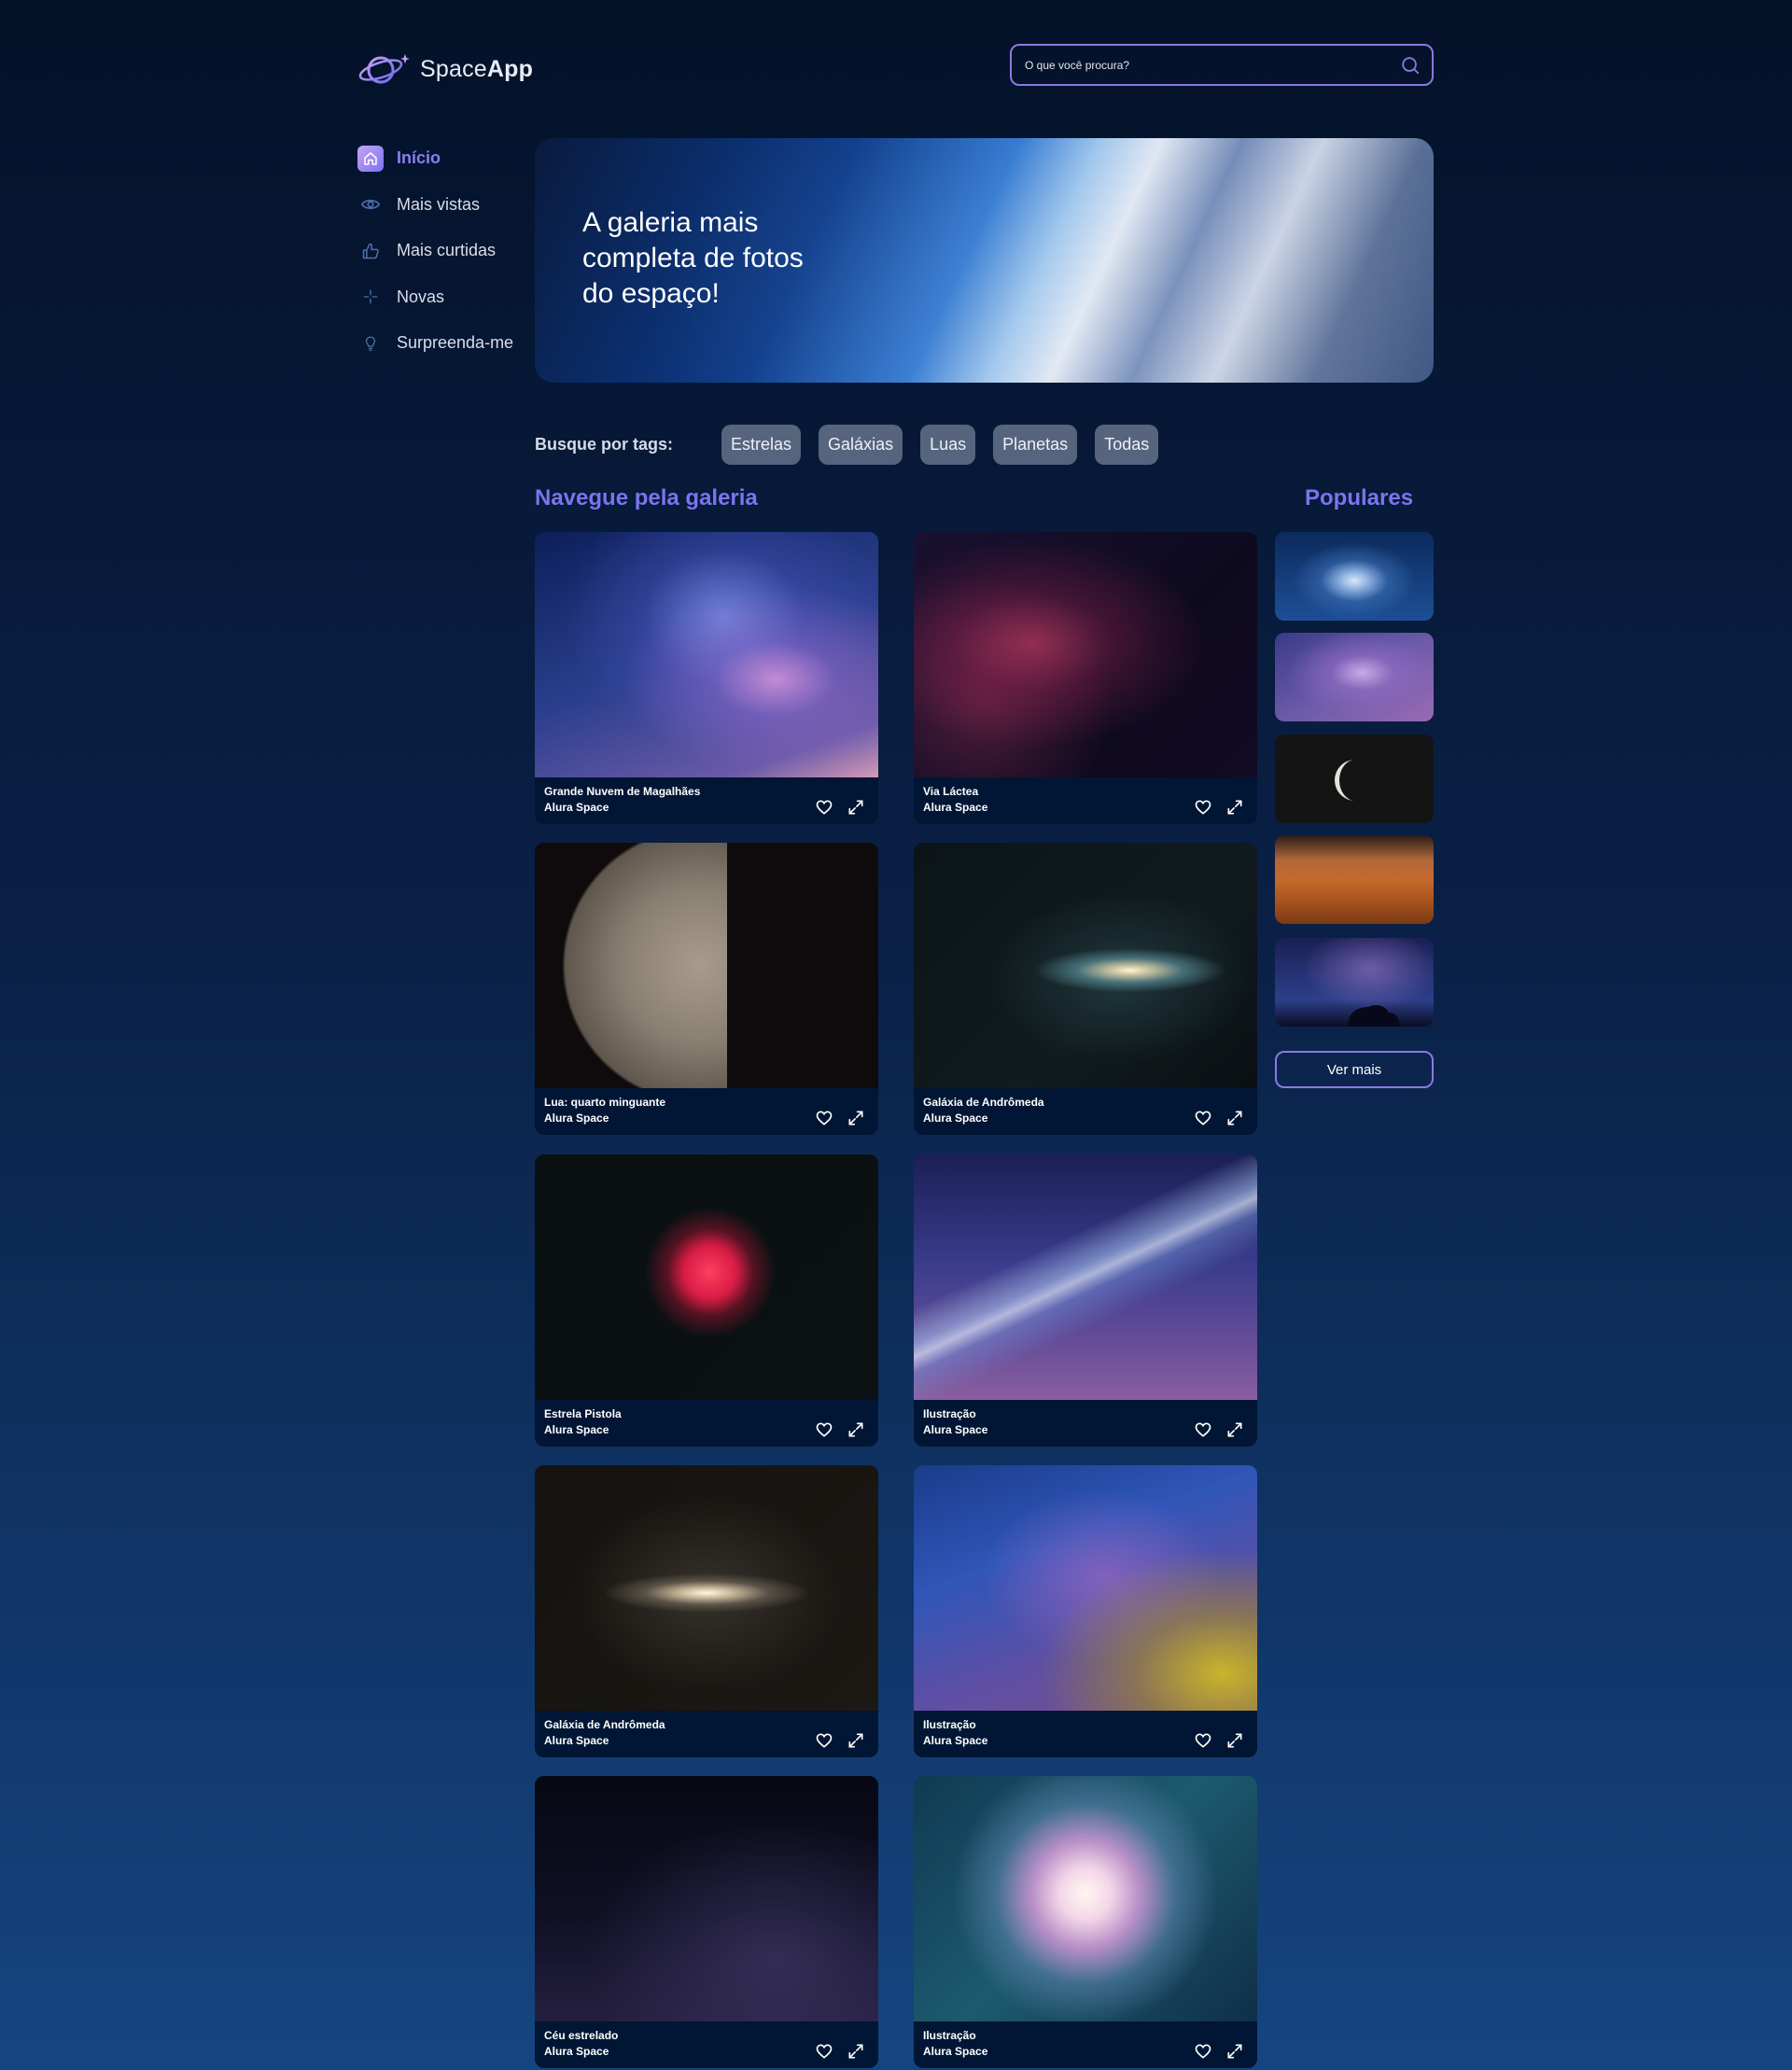 The image size is (1792, 2070). I want to click on sidebar-item-surpreenda-me: Surpreenda-me, so click(435, 343).